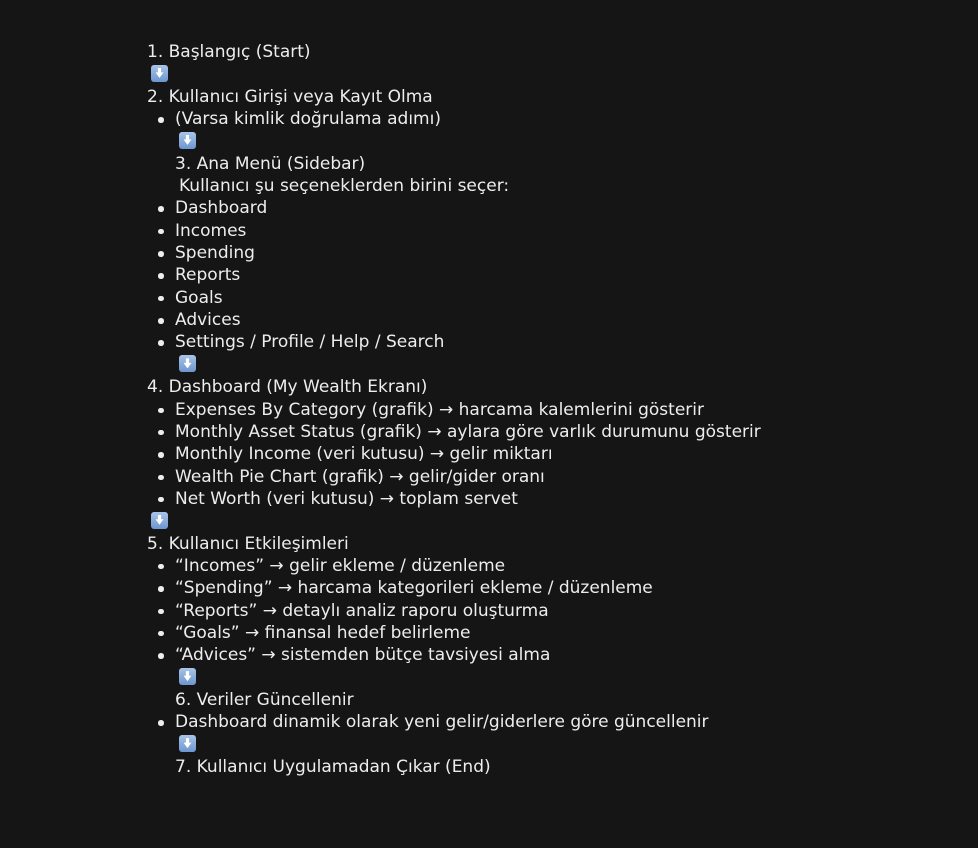  I want to click on menu-item-reports: Reports, so click(547, 275).